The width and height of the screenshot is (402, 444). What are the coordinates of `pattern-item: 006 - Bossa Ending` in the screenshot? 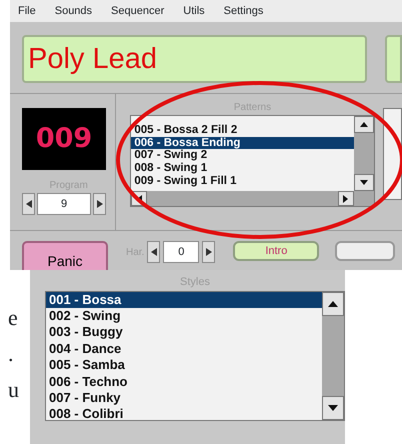 It's located at (242, 143).